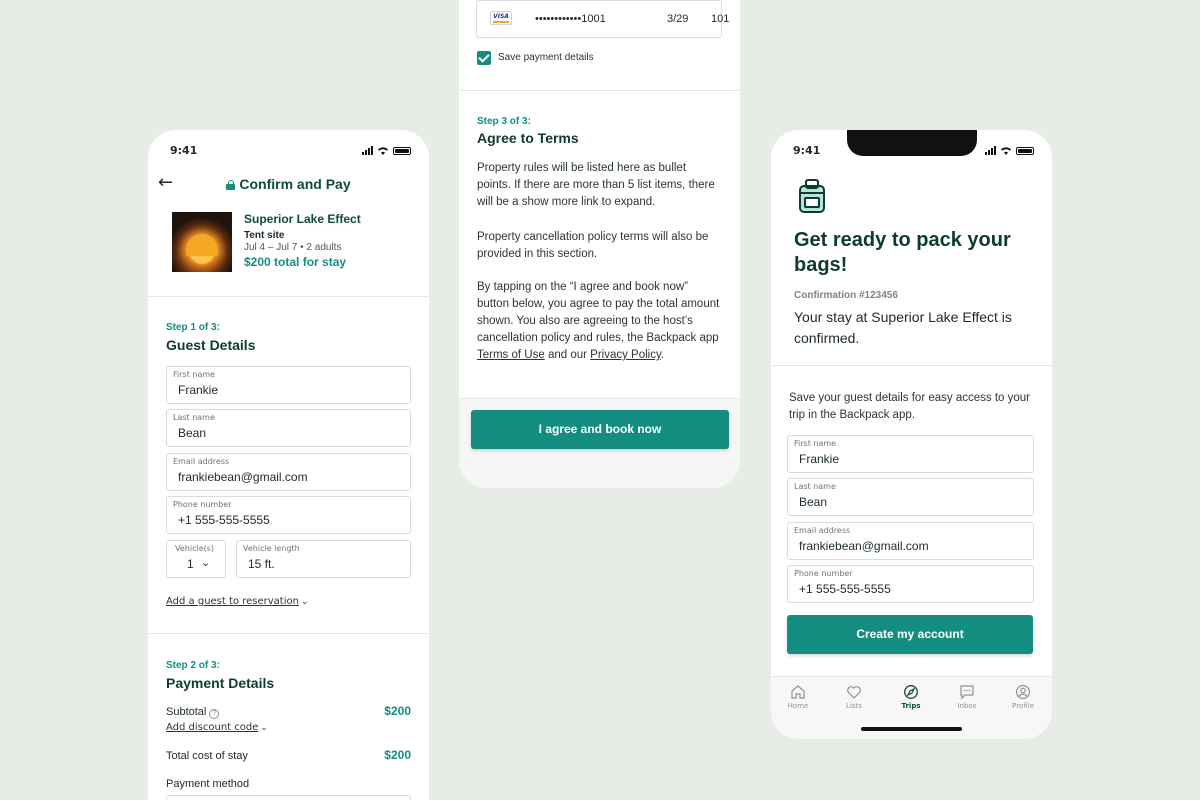  Describe the element at coordinates (402, 150) in the screenshot. I see `battery-icon` at that location.